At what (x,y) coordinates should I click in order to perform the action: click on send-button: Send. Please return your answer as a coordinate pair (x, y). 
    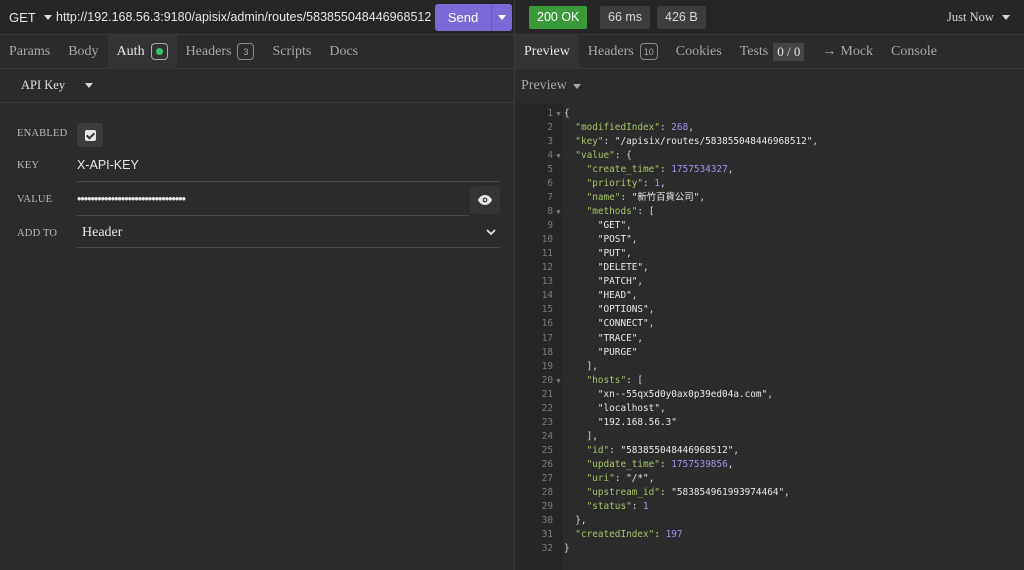
    Looking at the image, I should click on (463, 17).